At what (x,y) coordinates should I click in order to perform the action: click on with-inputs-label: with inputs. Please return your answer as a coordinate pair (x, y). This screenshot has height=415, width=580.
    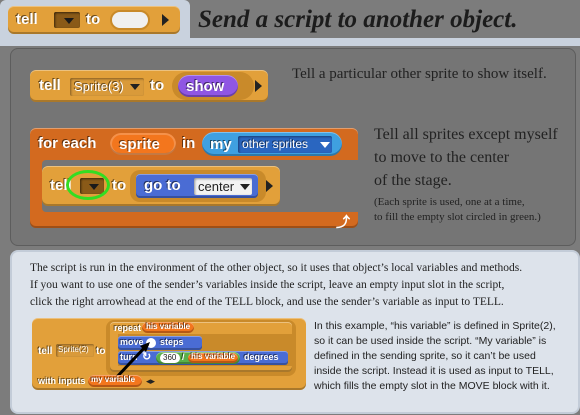
    Looking at the image, I should click on (62, 381).